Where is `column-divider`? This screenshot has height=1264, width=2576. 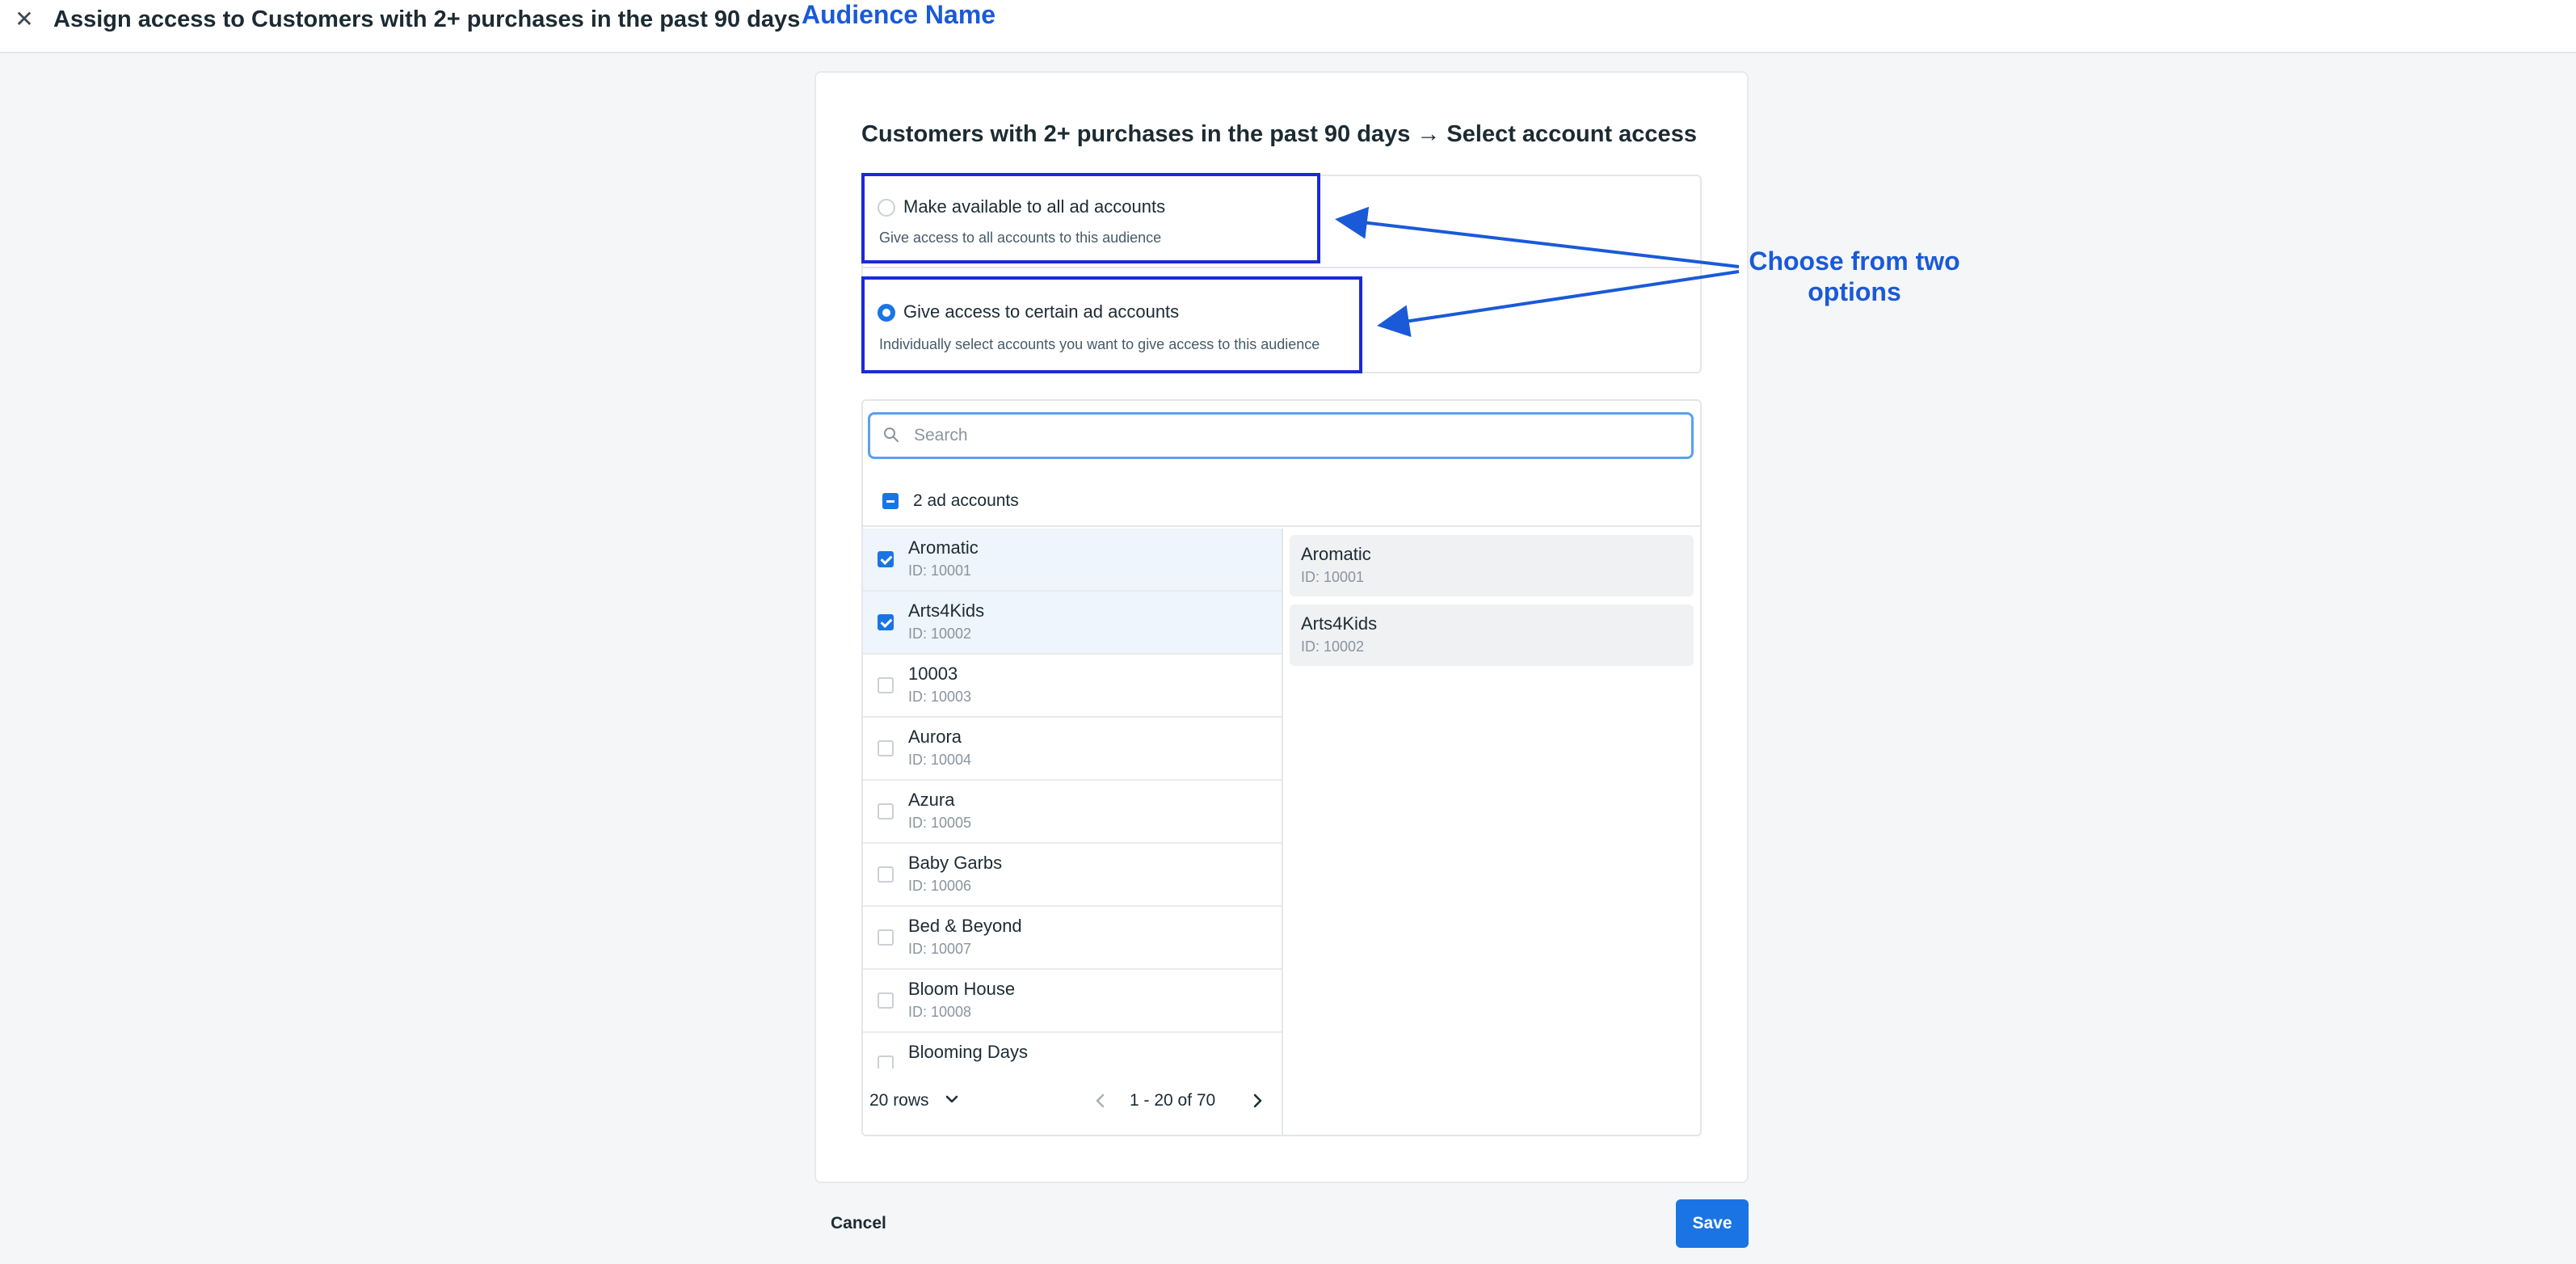 column-divider is located at coordinates (1282, 832).